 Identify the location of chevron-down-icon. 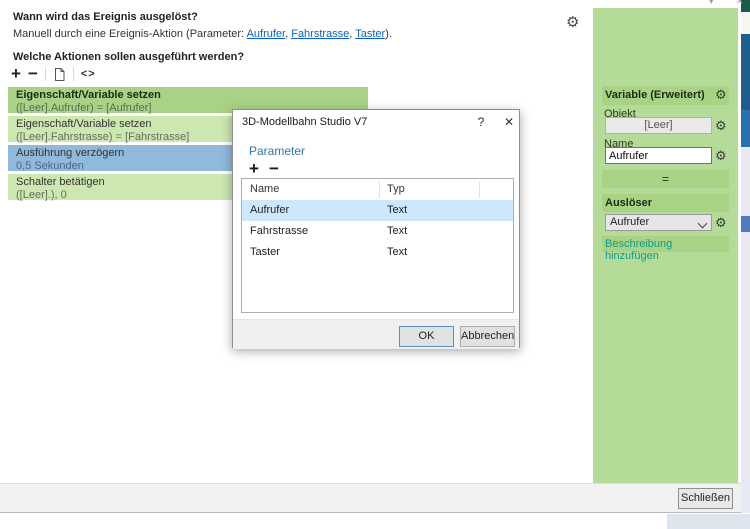
(702, 223).